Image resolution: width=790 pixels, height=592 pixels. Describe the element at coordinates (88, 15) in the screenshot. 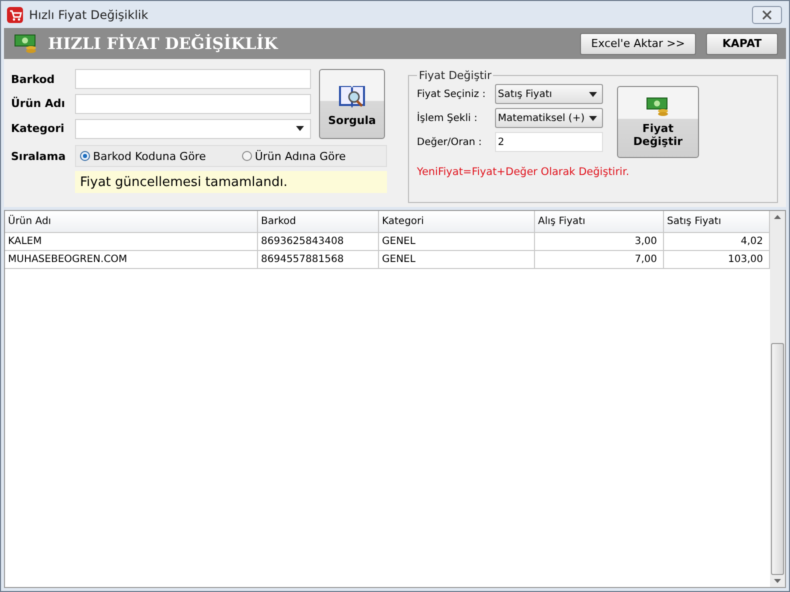

I see `window-title: Hızlı Fiyat Değişiklik` at that location.